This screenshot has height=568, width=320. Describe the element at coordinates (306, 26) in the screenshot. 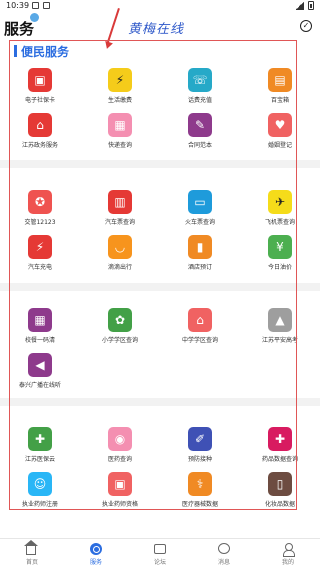

I see `check-circle-icon: ✓` at that location.